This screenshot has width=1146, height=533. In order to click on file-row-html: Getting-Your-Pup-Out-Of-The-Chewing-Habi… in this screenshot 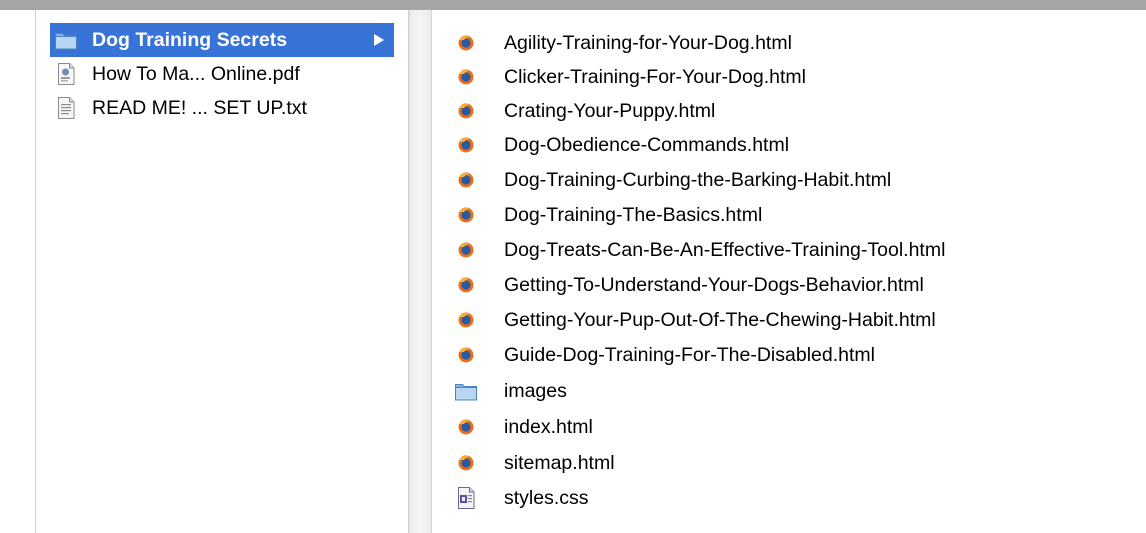, I will do `click(789, 320)`.